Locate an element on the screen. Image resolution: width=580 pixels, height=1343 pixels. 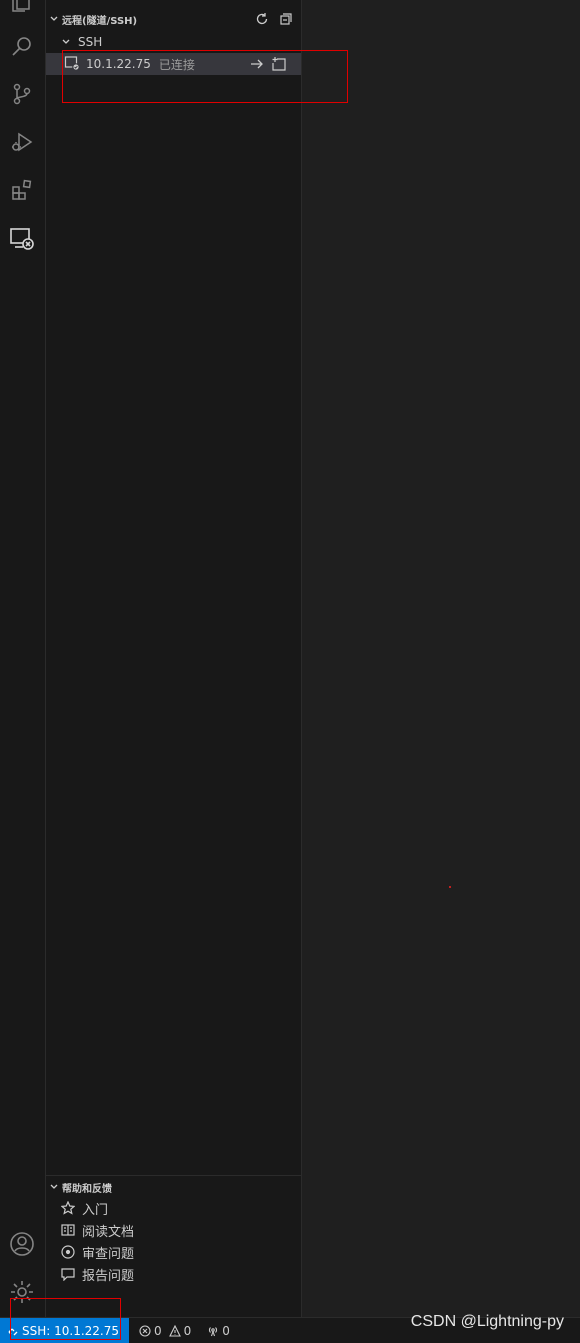
error-count: 0 is located at coordinates (158, 1330).